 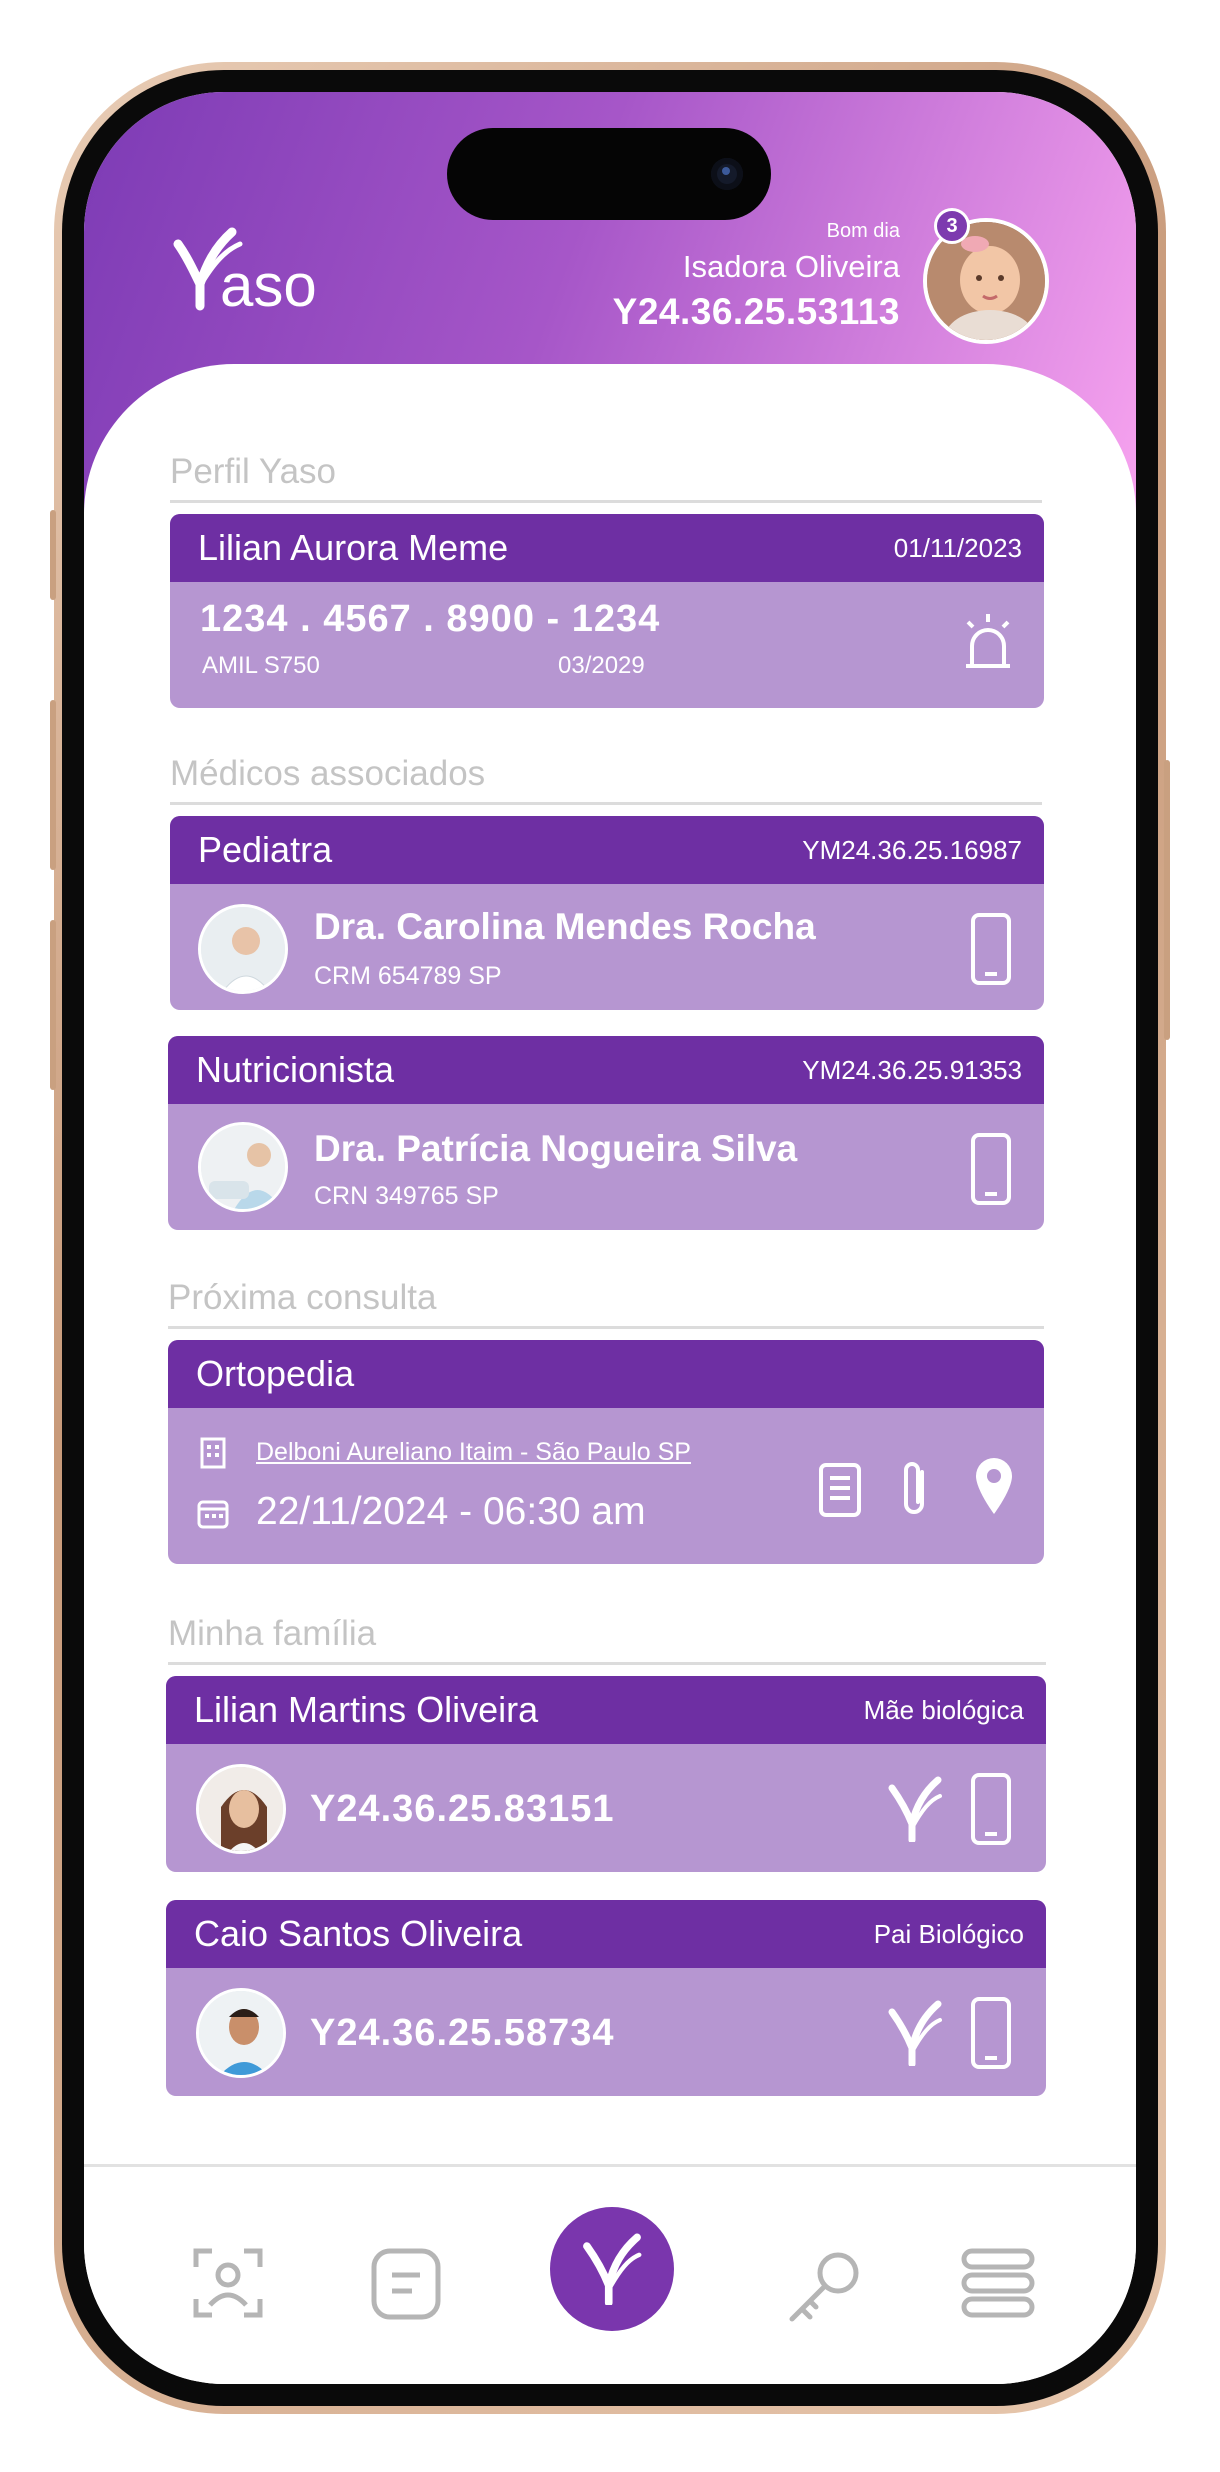 What do you see at coordinates (916, 1490) in the screenshot?
I see `paperclip-icon` at bounding box center [916, 1490].